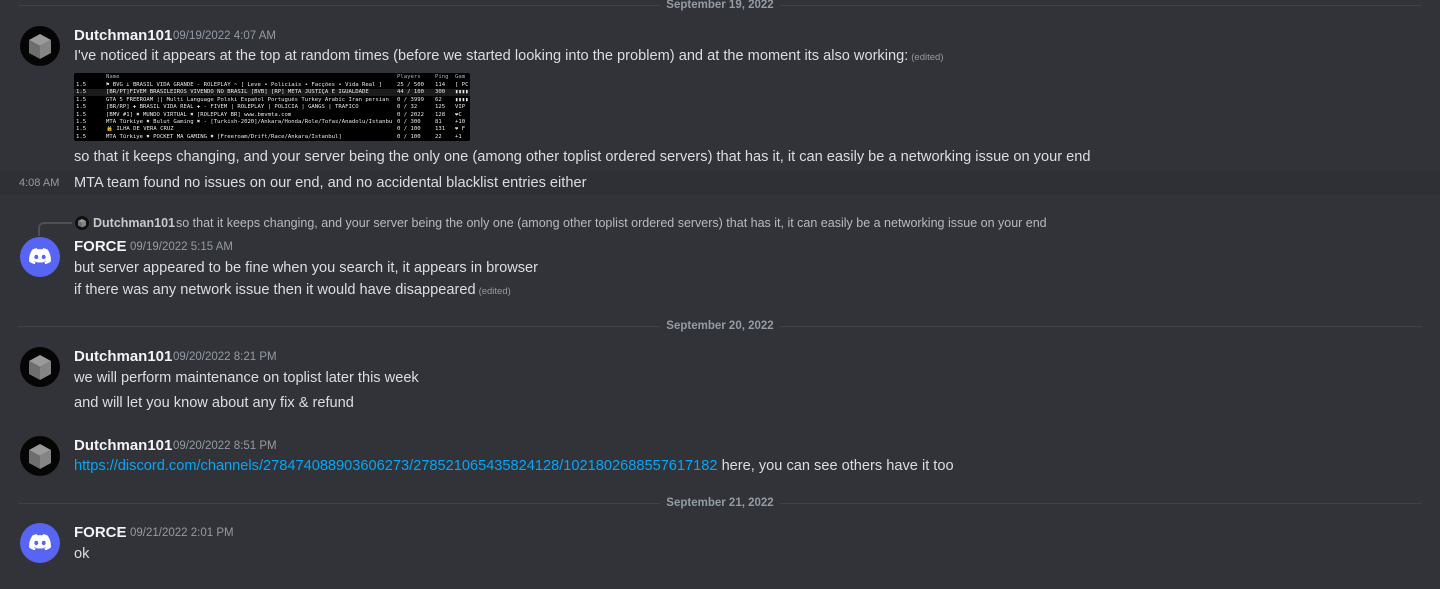 This screenshot has width=1440, height=589. I want to click on embed-header-cell: Ping, so click(442, 77).